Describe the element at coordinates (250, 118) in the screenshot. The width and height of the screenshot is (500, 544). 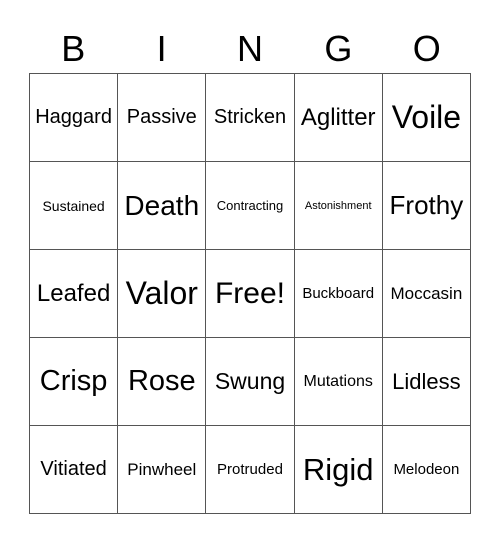
I see `bingo-cell: Stricken` at that location.